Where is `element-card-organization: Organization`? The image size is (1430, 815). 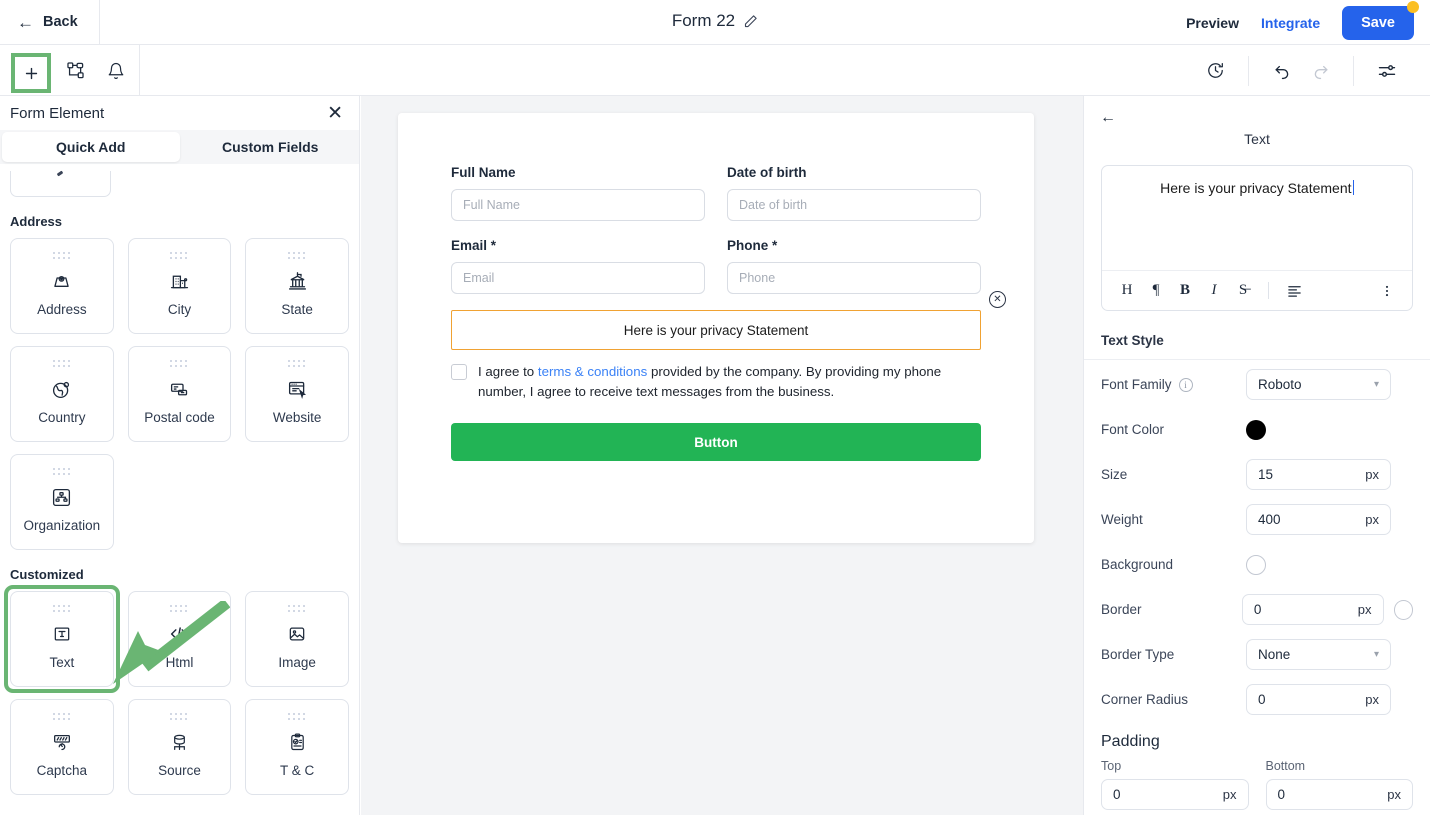
element-card-organization: Organization is located at coordinates (62, 502).